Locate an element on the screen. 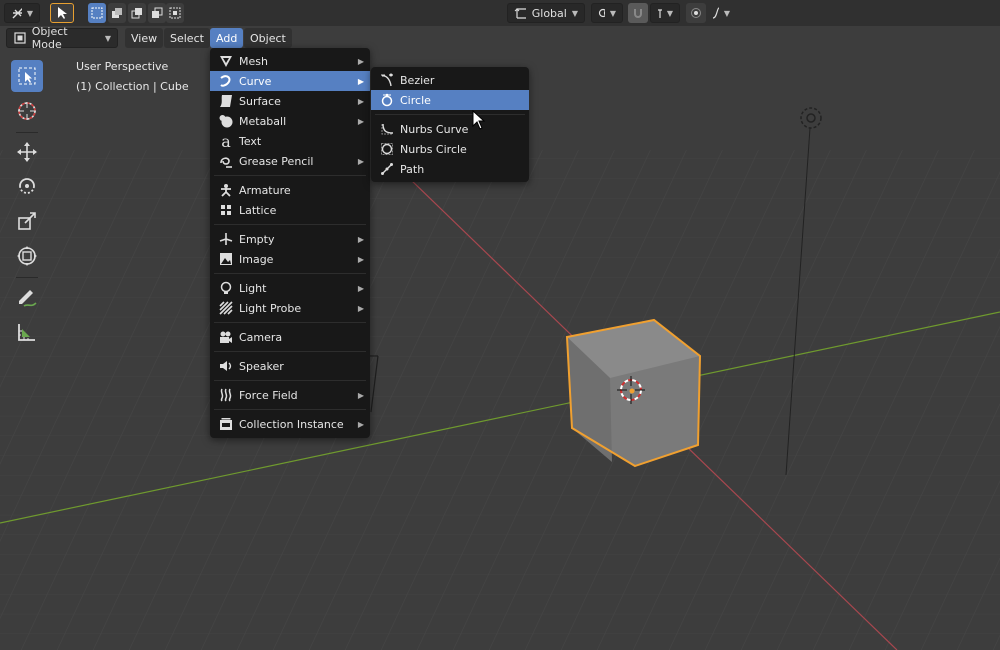  cursor-icon is located at coordinates (27, 111).